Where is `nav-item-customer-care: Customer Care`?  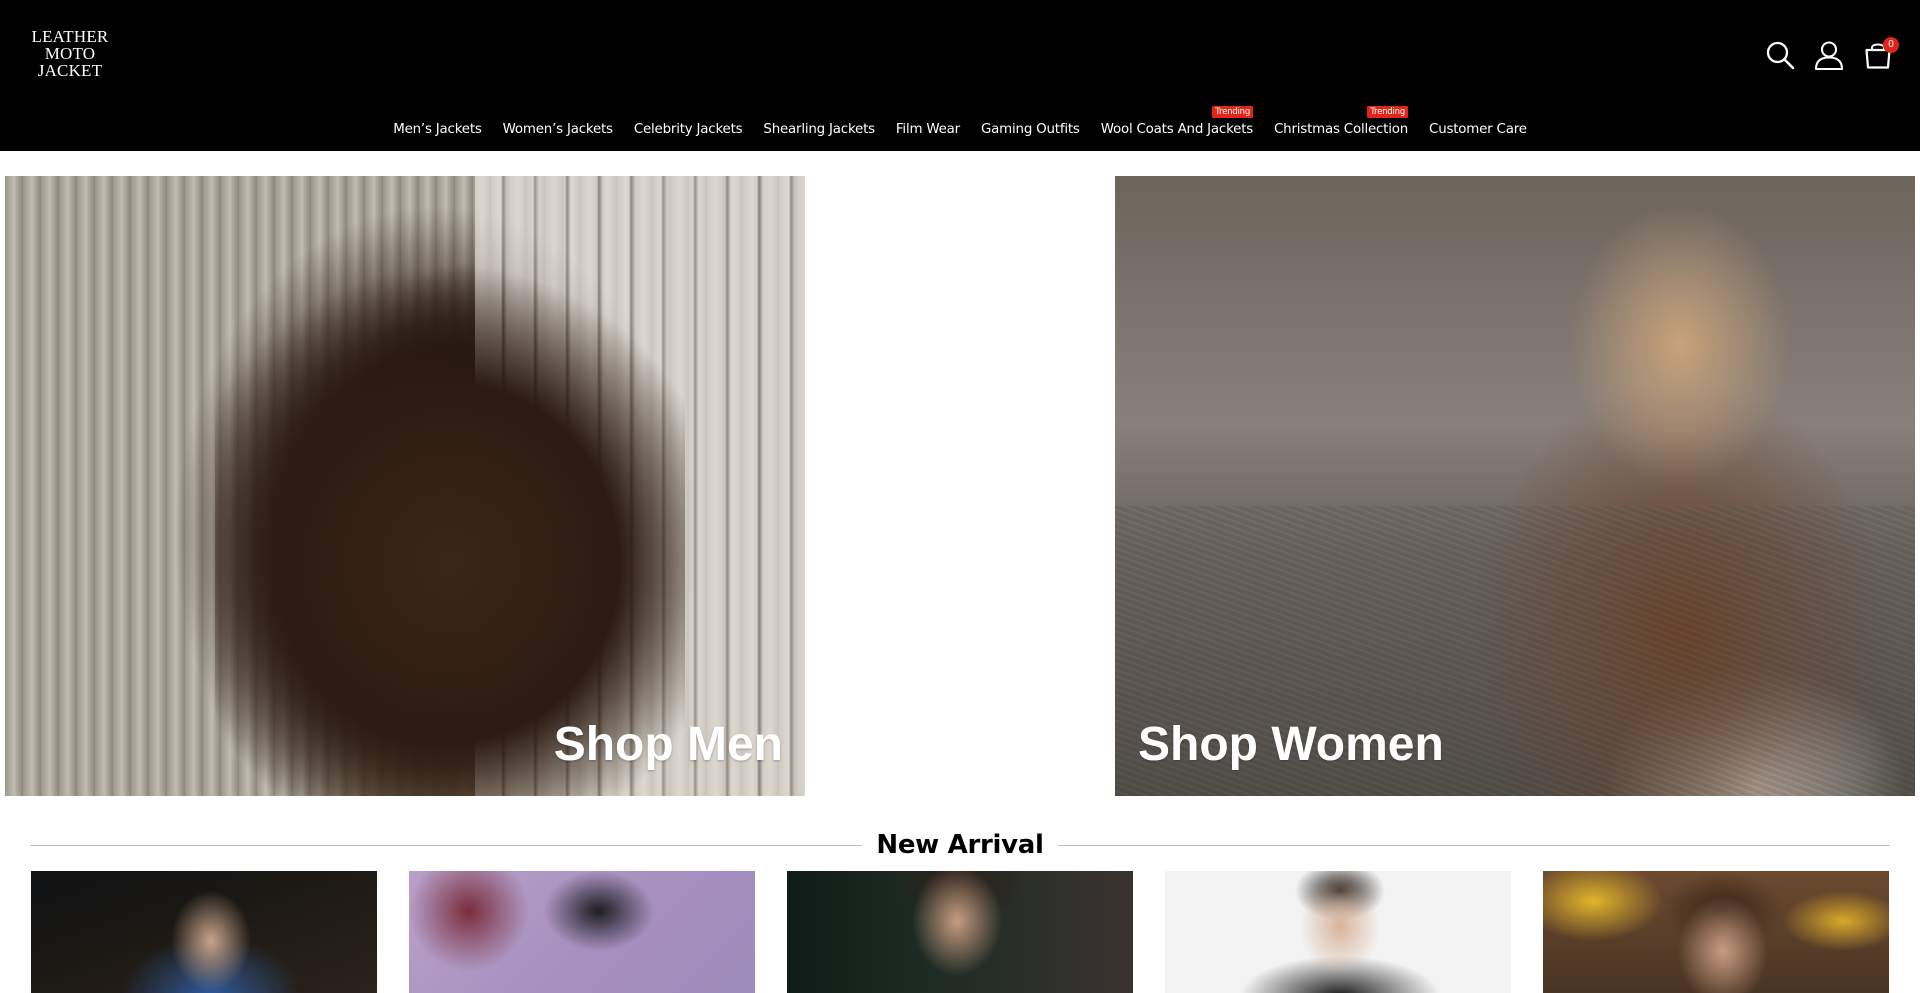 nav-item-customer-care: Customer Care is located at coordinates (1478, 129).